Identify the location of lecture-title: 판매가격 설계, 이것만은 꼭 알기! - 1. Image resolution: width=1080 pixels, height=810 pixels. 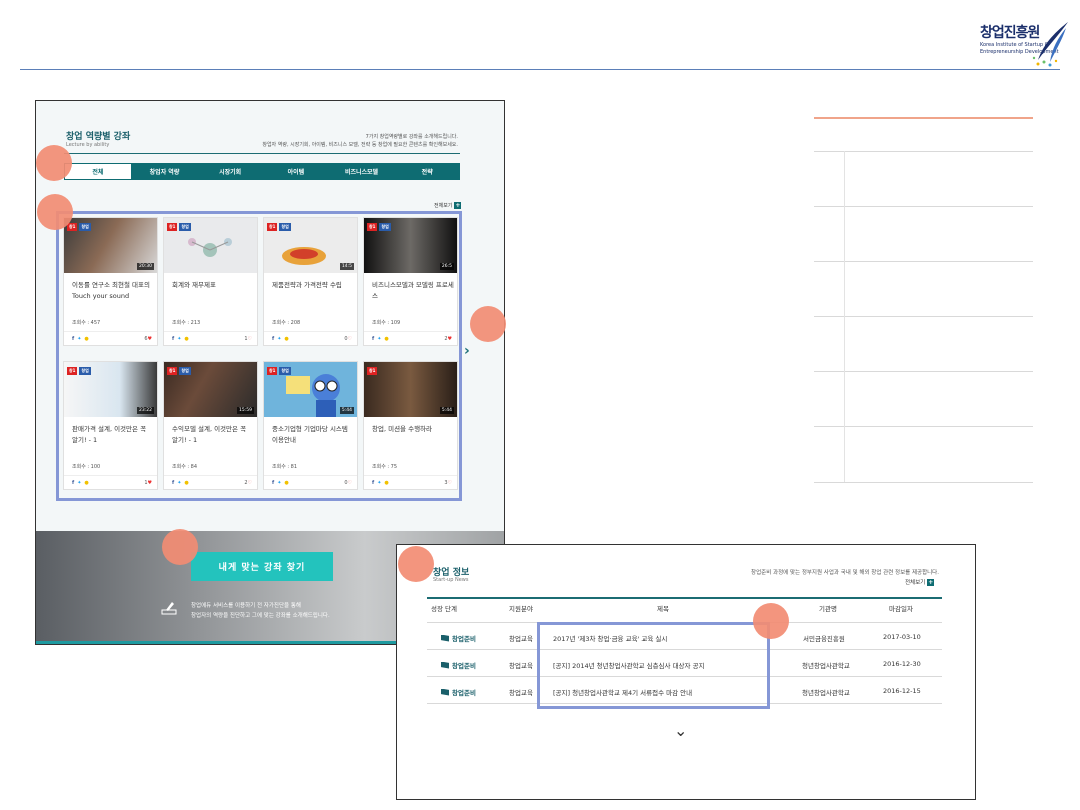
(113, 435).